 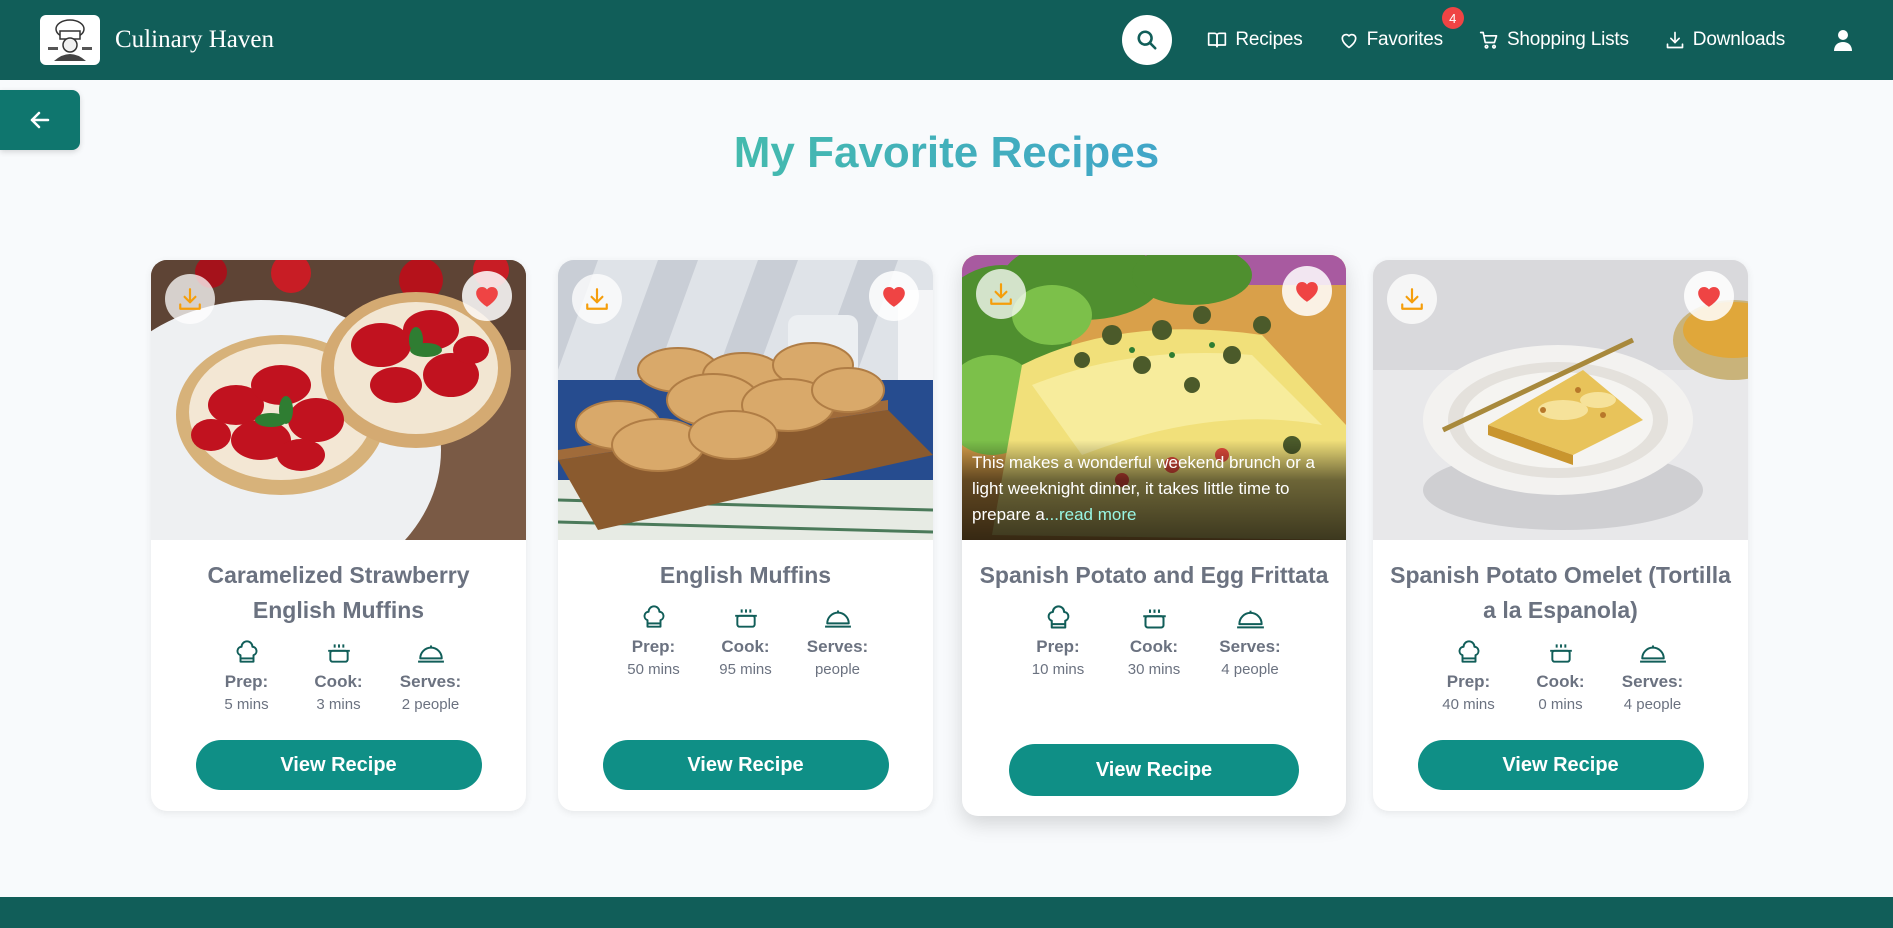 I want to click on brand: Culinary Haven, so click(x=157, y=40).